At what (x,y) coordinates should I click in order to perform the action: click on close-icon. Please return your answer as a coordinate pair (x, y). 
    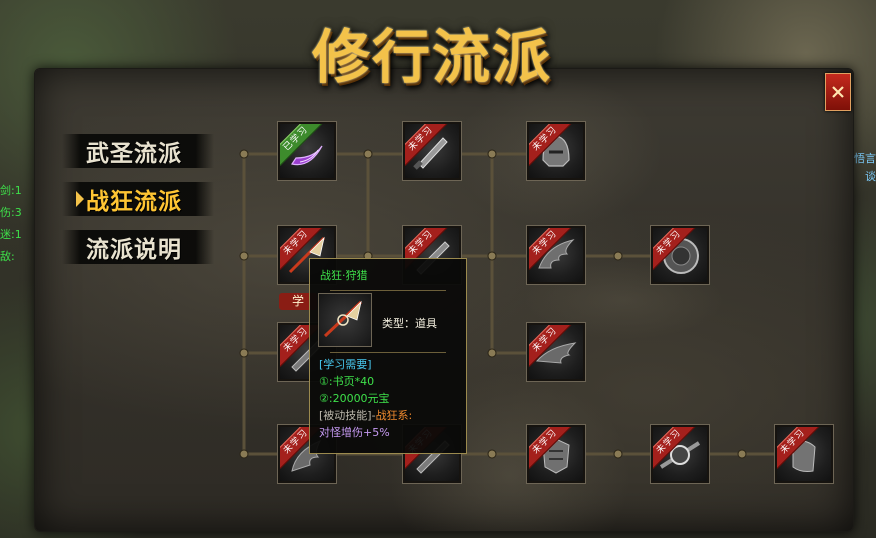
    Looking at the image, I should click on (838, 92).